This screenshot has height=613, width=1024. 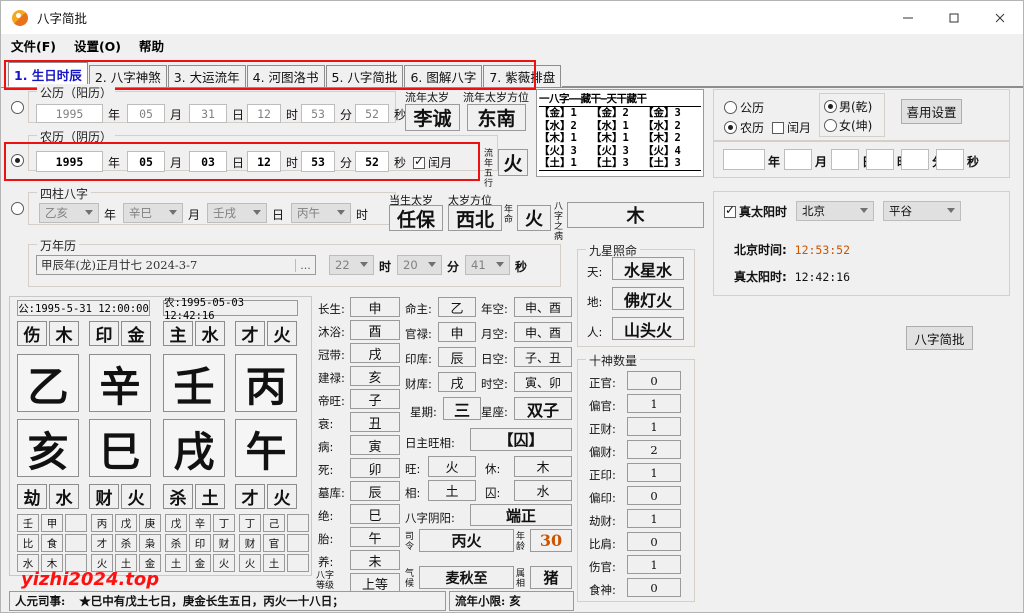 What do you see at coordinates (845, 159) in the screenshot?
I see `manual-day-input` at bounding box center [845, 159].